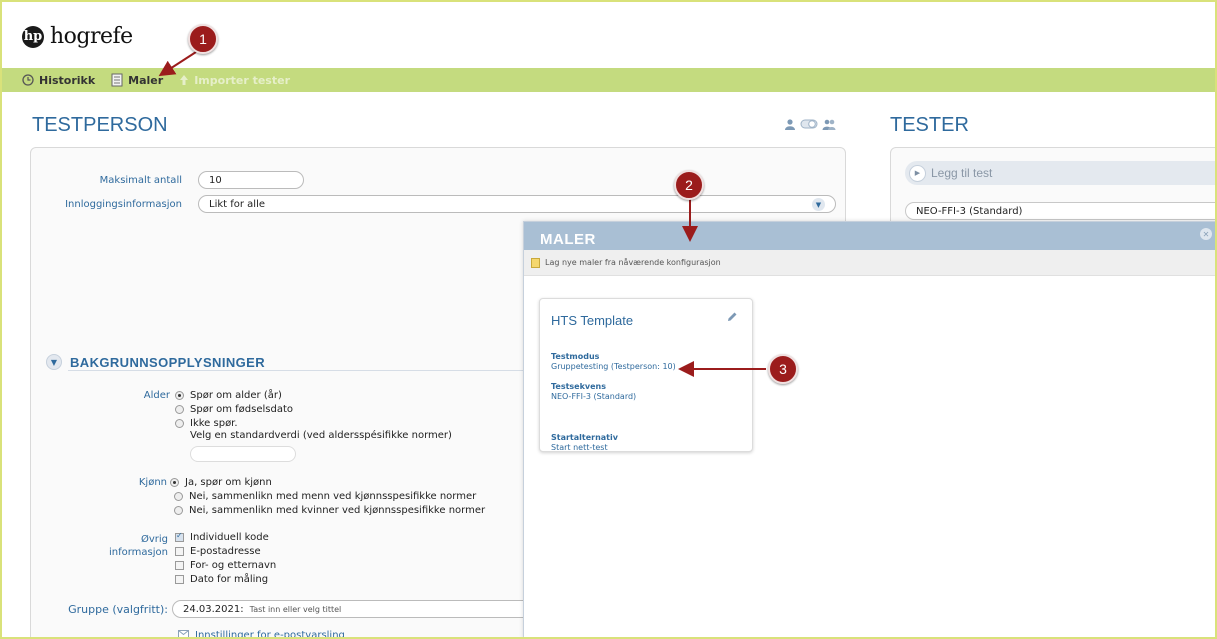 The width and height of the screenshot is (1217, 639). Describe the element at coordinates (790, 125) in the screenshot. I see `single-person-icon` at that location.